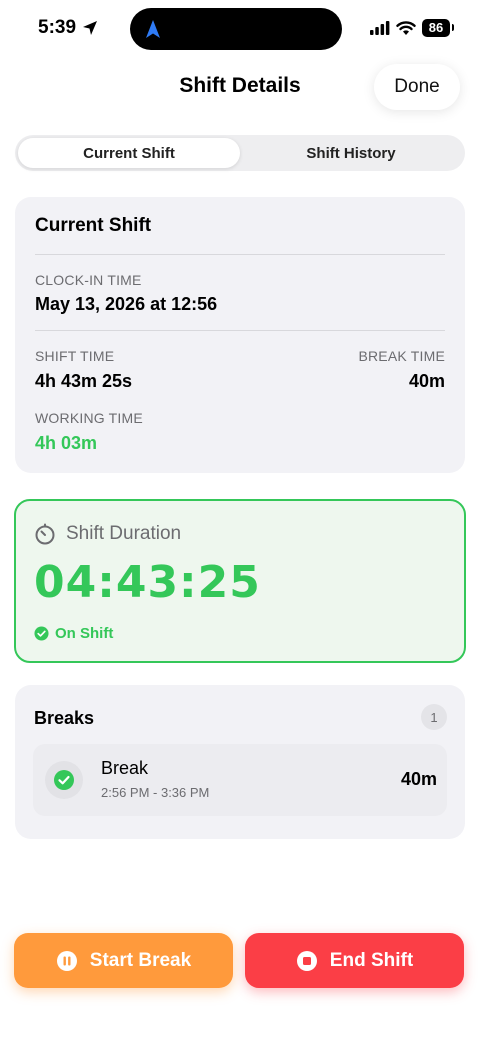 Image resolution: width=480 pixels, height=1038 pixels. I want to click on break-name: Break, so click(125, 768).